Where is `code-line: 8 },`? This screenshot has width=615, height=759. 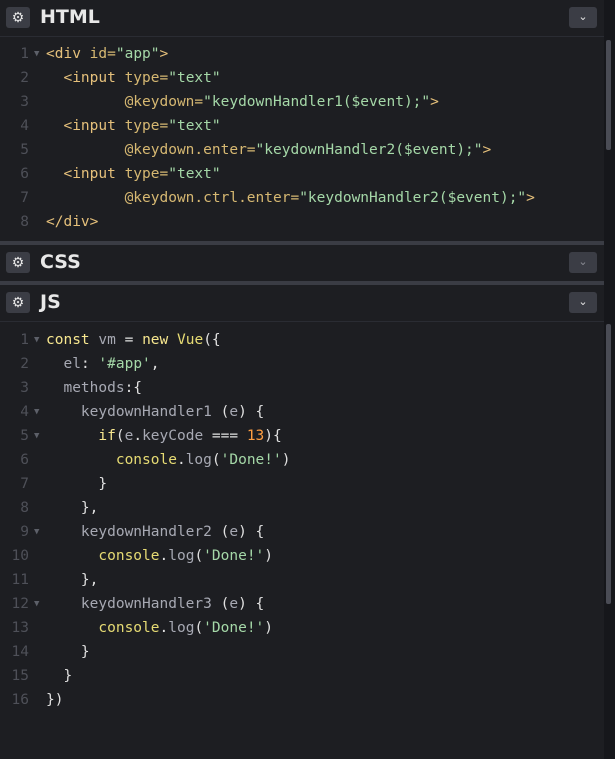
code-line: 8 }, is located at coordinates (295, 508).